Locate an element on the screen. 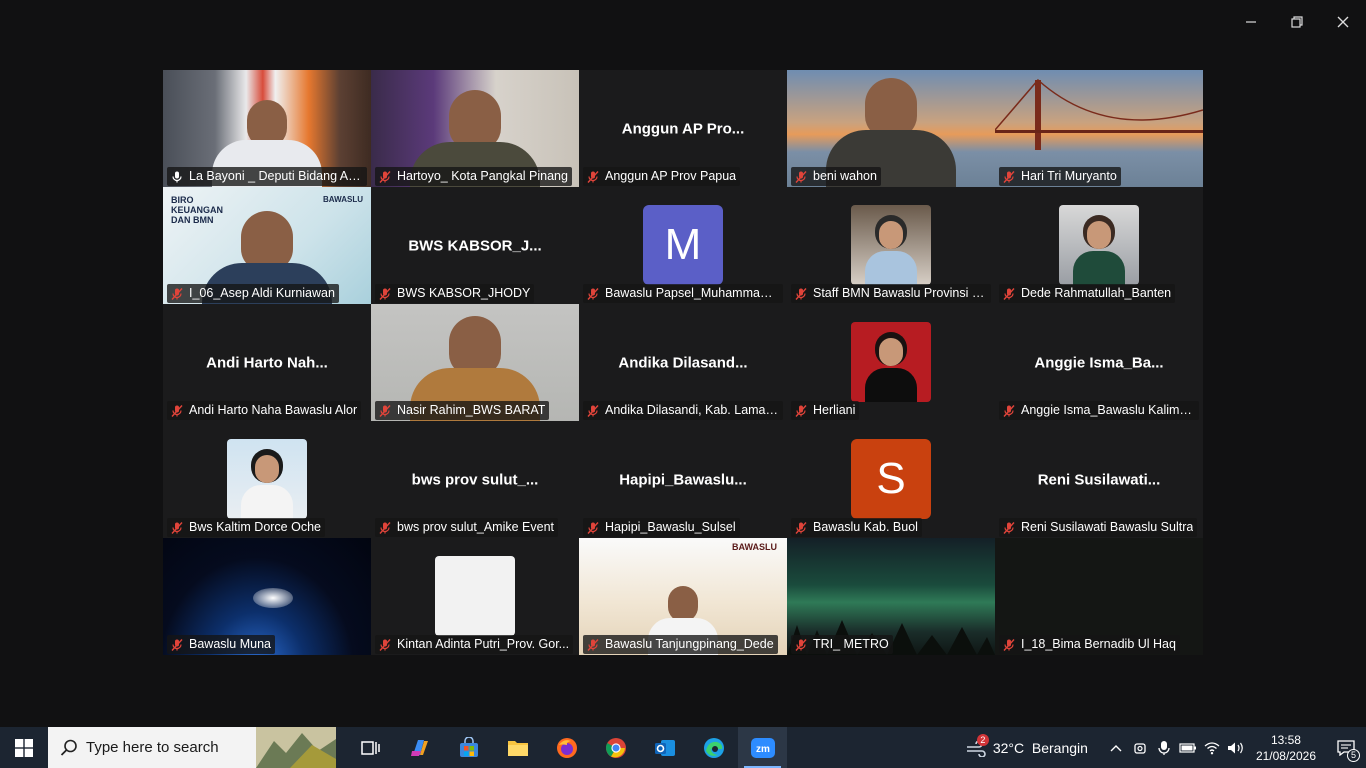 This screenshot has height=768, width=1366. taskbar-search-box: Type here to search is located at coordinates (192, 747).